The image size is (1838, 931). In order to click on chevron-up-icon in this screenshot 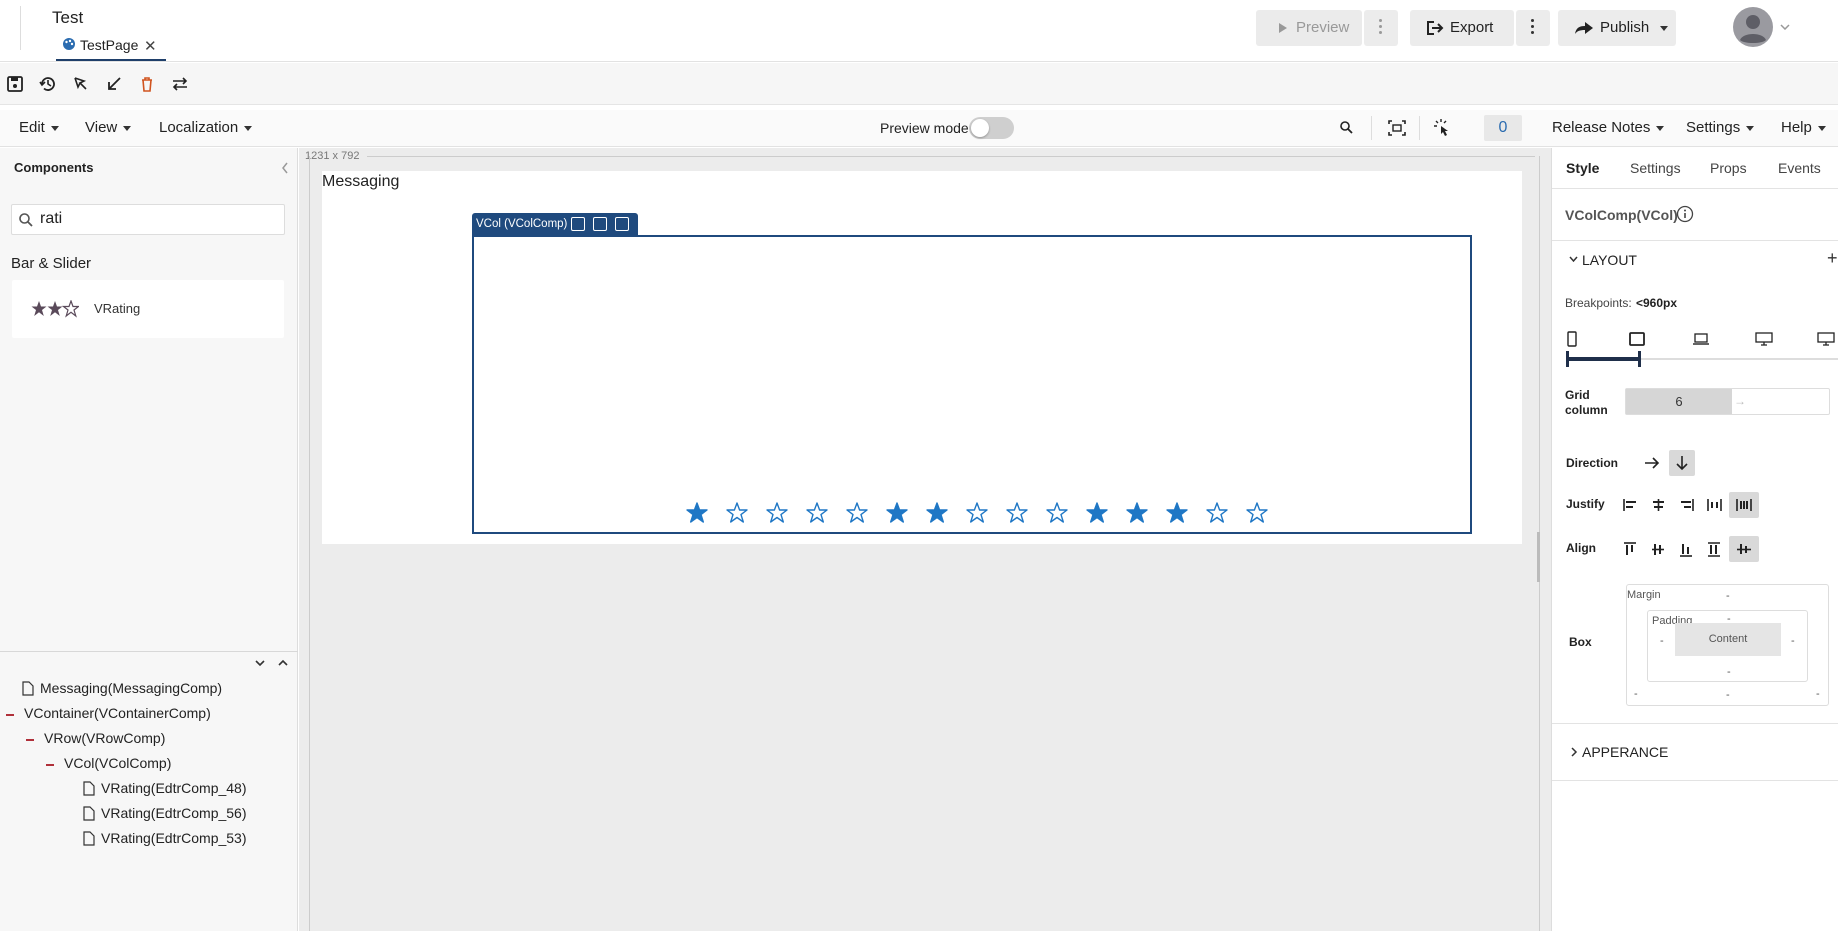, I will do `click(283, 662)`.